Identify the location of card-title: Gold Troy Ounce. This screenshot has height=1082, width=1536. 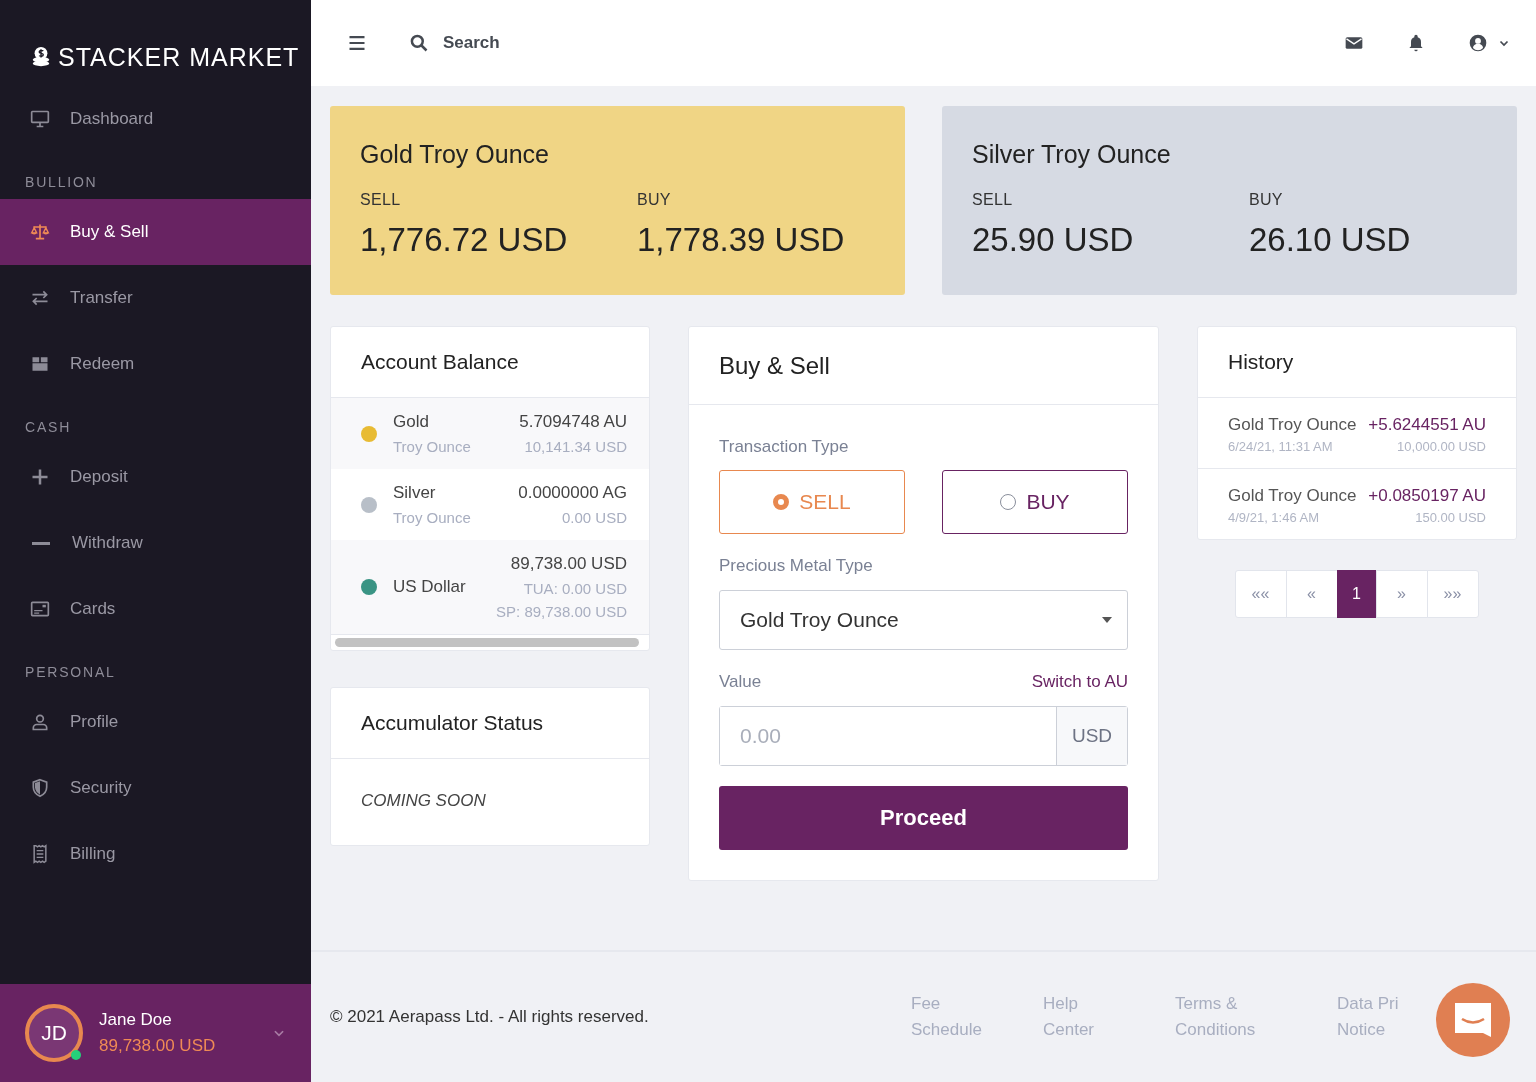
(455, 154).